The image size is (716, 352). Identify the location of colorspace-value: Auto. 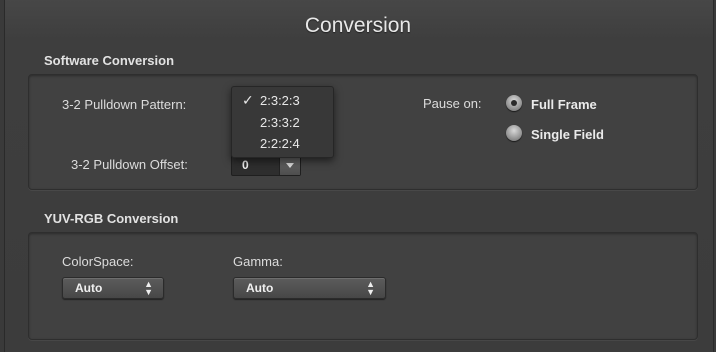
(89, 288).